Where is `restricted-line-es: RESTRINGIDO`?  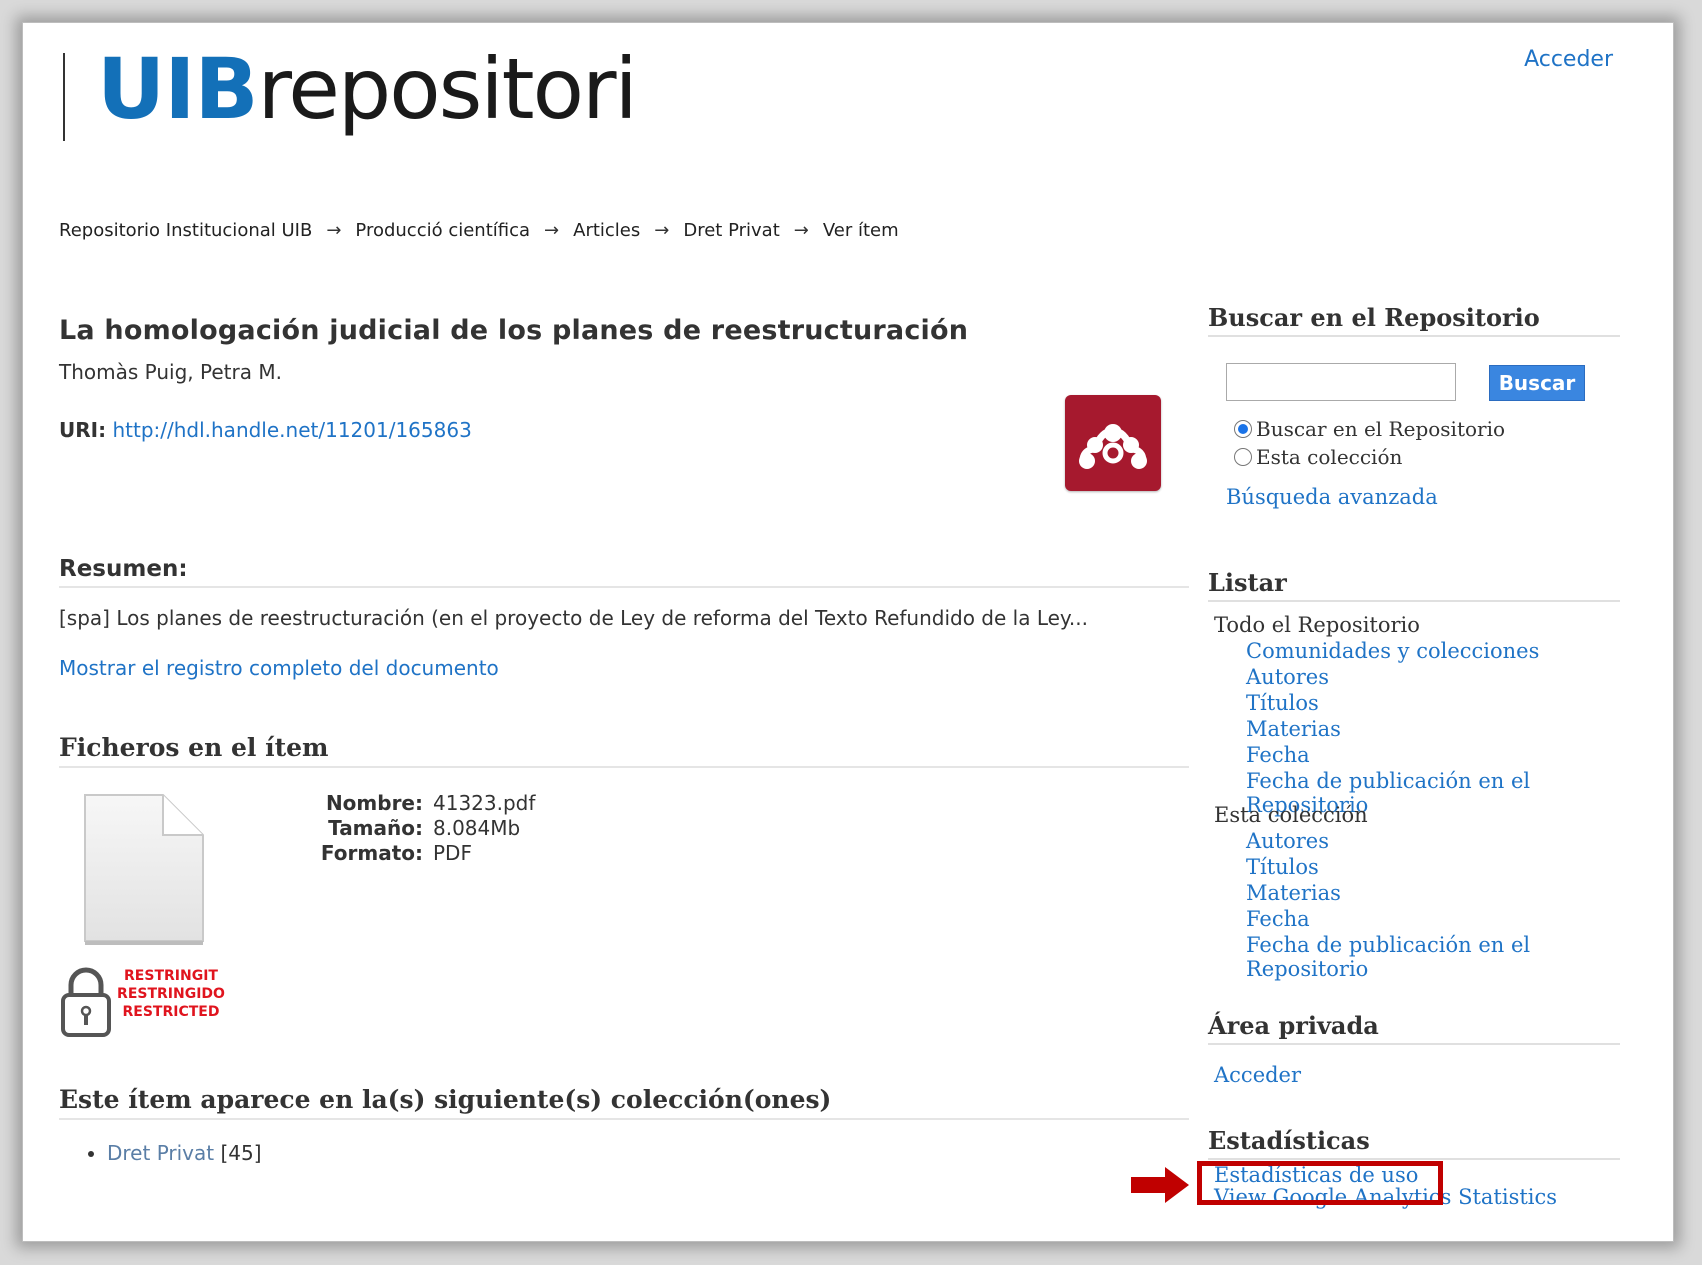
restricted-line-es: RESTRINGIDO is located at coordinates (171, 994).